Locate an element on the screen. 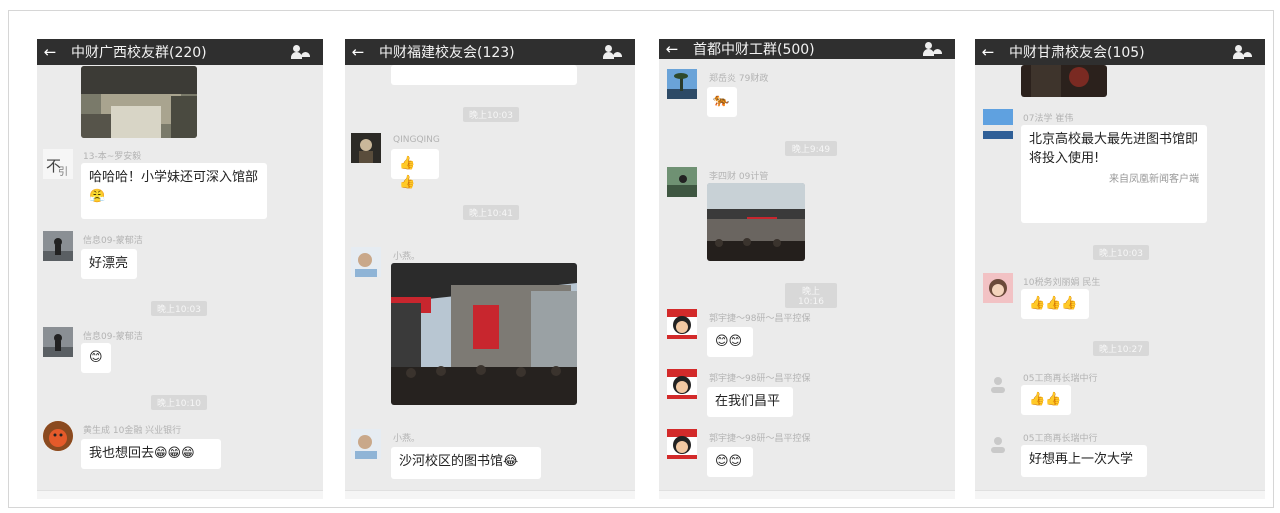  chat-title: 中财甘肃校友会(105) is located at coordinates (1077, 53).